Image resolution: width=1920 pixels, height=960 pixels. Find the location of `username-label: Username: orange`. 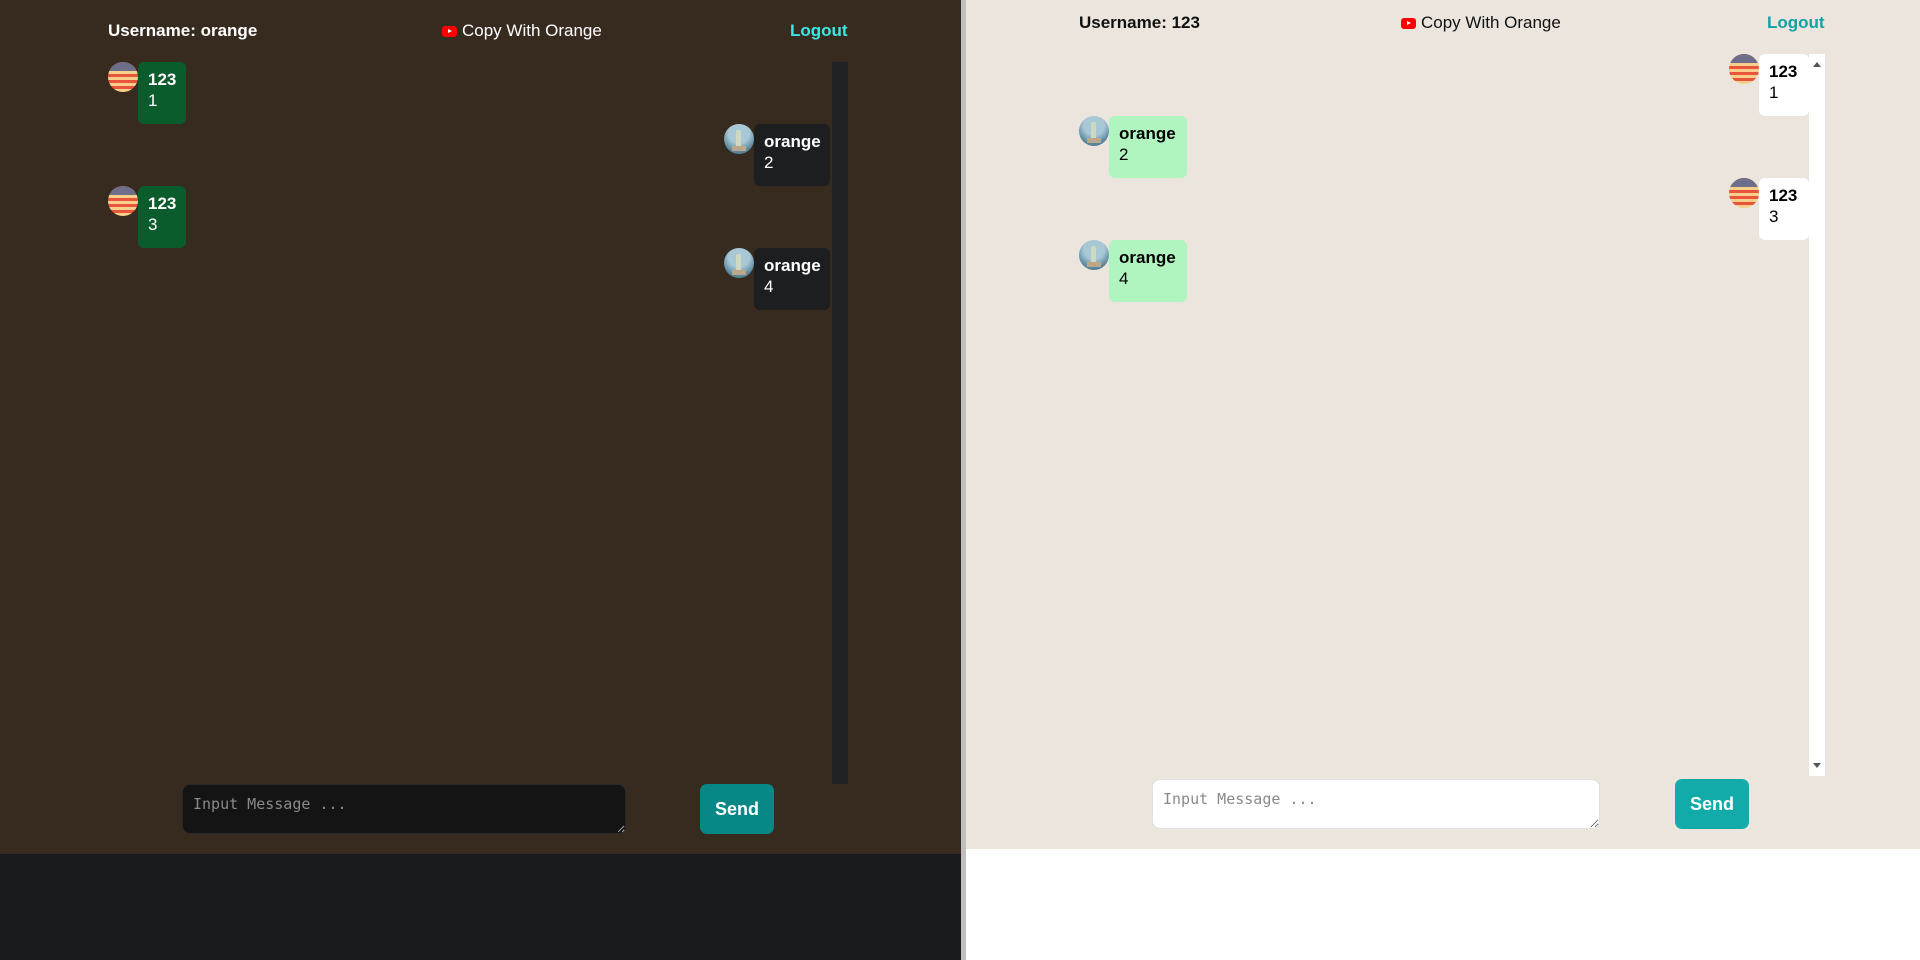

username-label: Username: orange is located at coordinates (183, 30).